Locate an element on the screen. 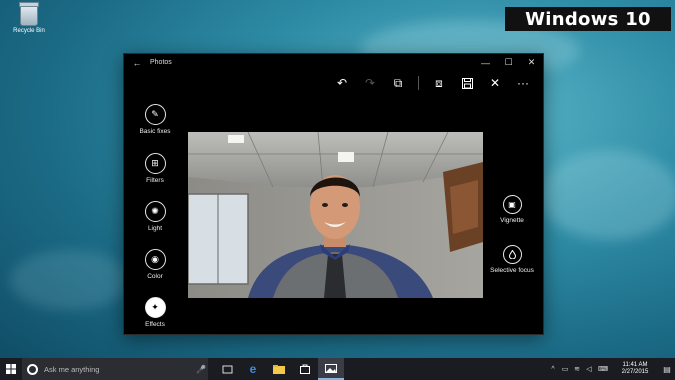  title-bar: ← Photos — ☐ ✕ is located at coordinates (333, 62).